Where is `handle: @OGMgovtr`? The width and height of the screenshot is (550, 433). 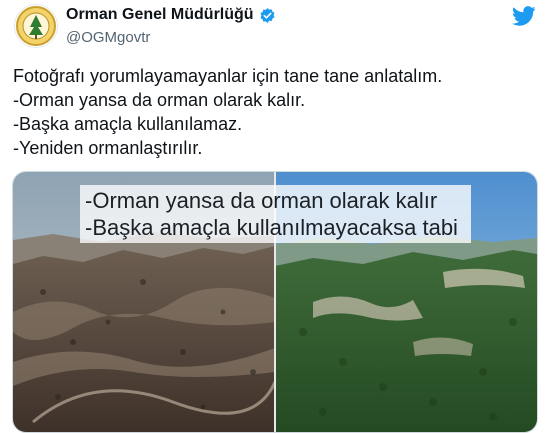
handle: @OGMgovtr is located at coordinates (108, 37).